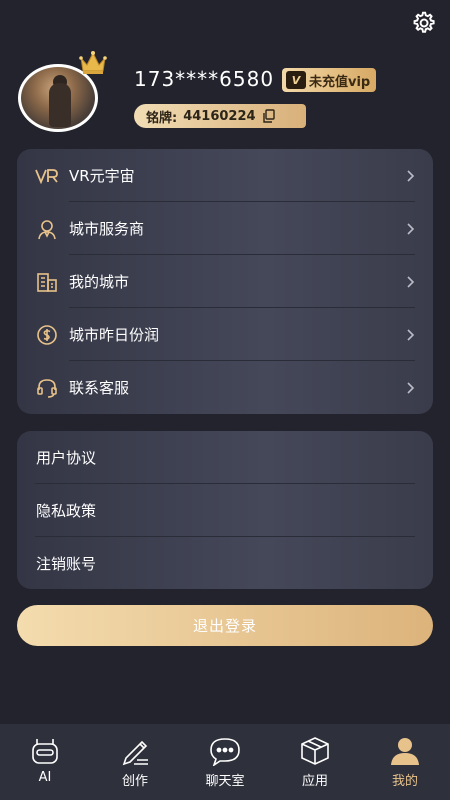 The width and height of the screenshot is (450, 800). Describe the element at coordinates (423, 23) in the screenshot. I see `gear-icon` at that location.